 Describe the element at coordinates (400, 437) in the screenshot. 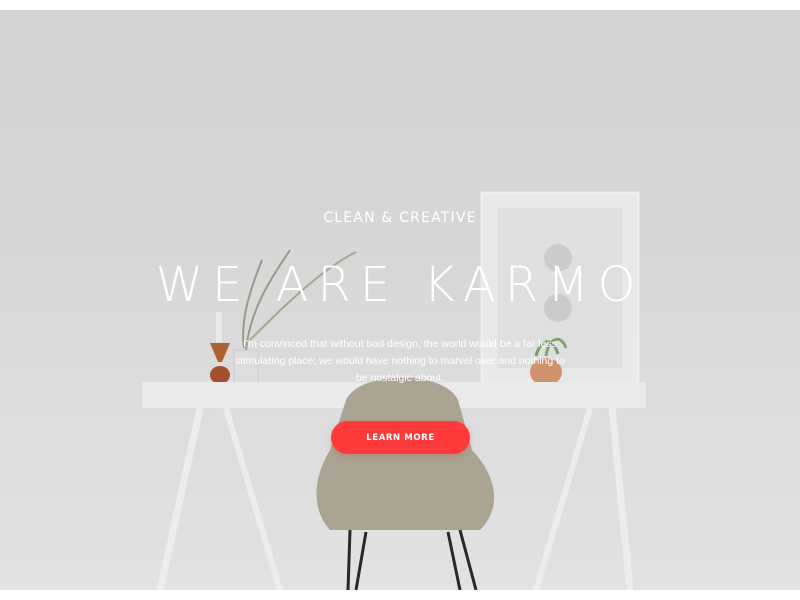

I see `learn-more-button: LEARN MORE` at that location.